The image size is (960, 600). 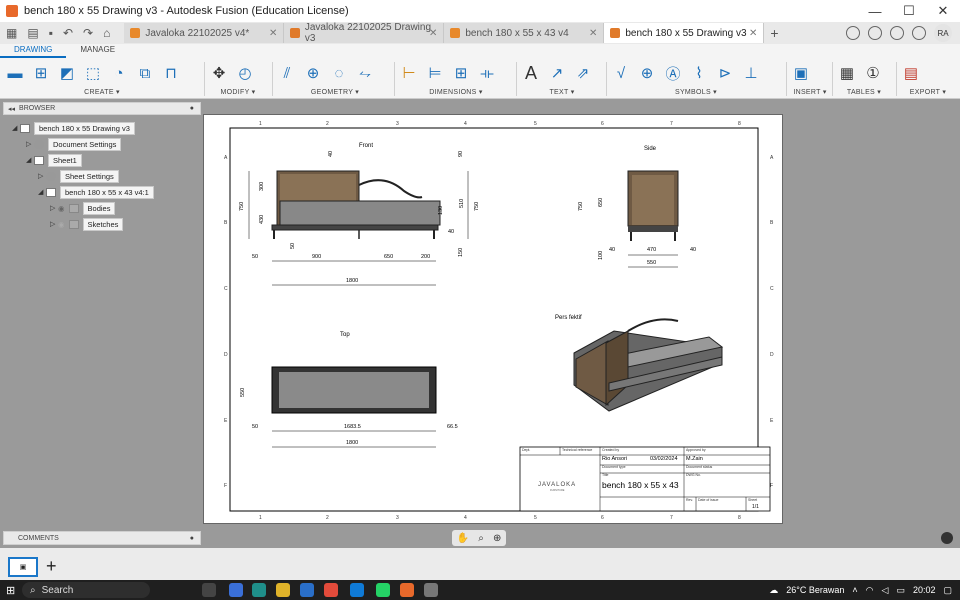 What do you see at coordinates (947, 538) in the screenshot?
I see `comment-bubble-icon` at bounding box center [947, 538].